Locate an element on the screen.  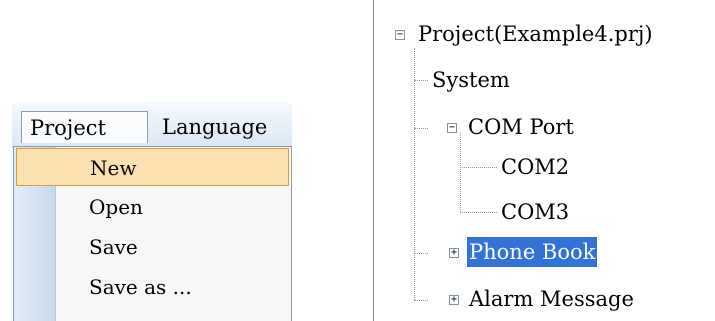
tree-node-label: Phone Book is located at coordinates (532, 252).